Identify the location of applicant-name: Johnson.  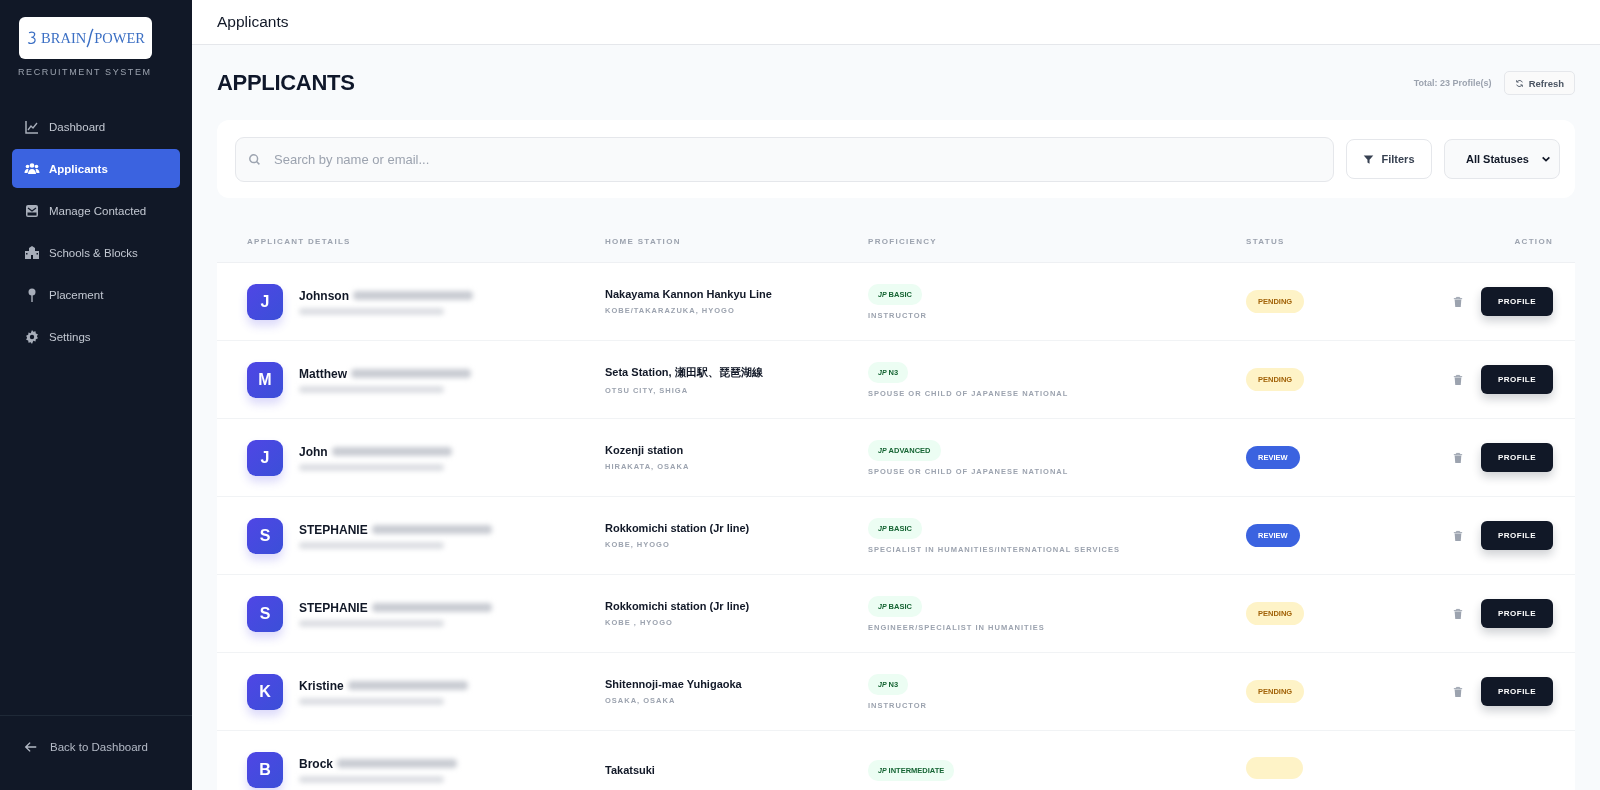
(324, 295).